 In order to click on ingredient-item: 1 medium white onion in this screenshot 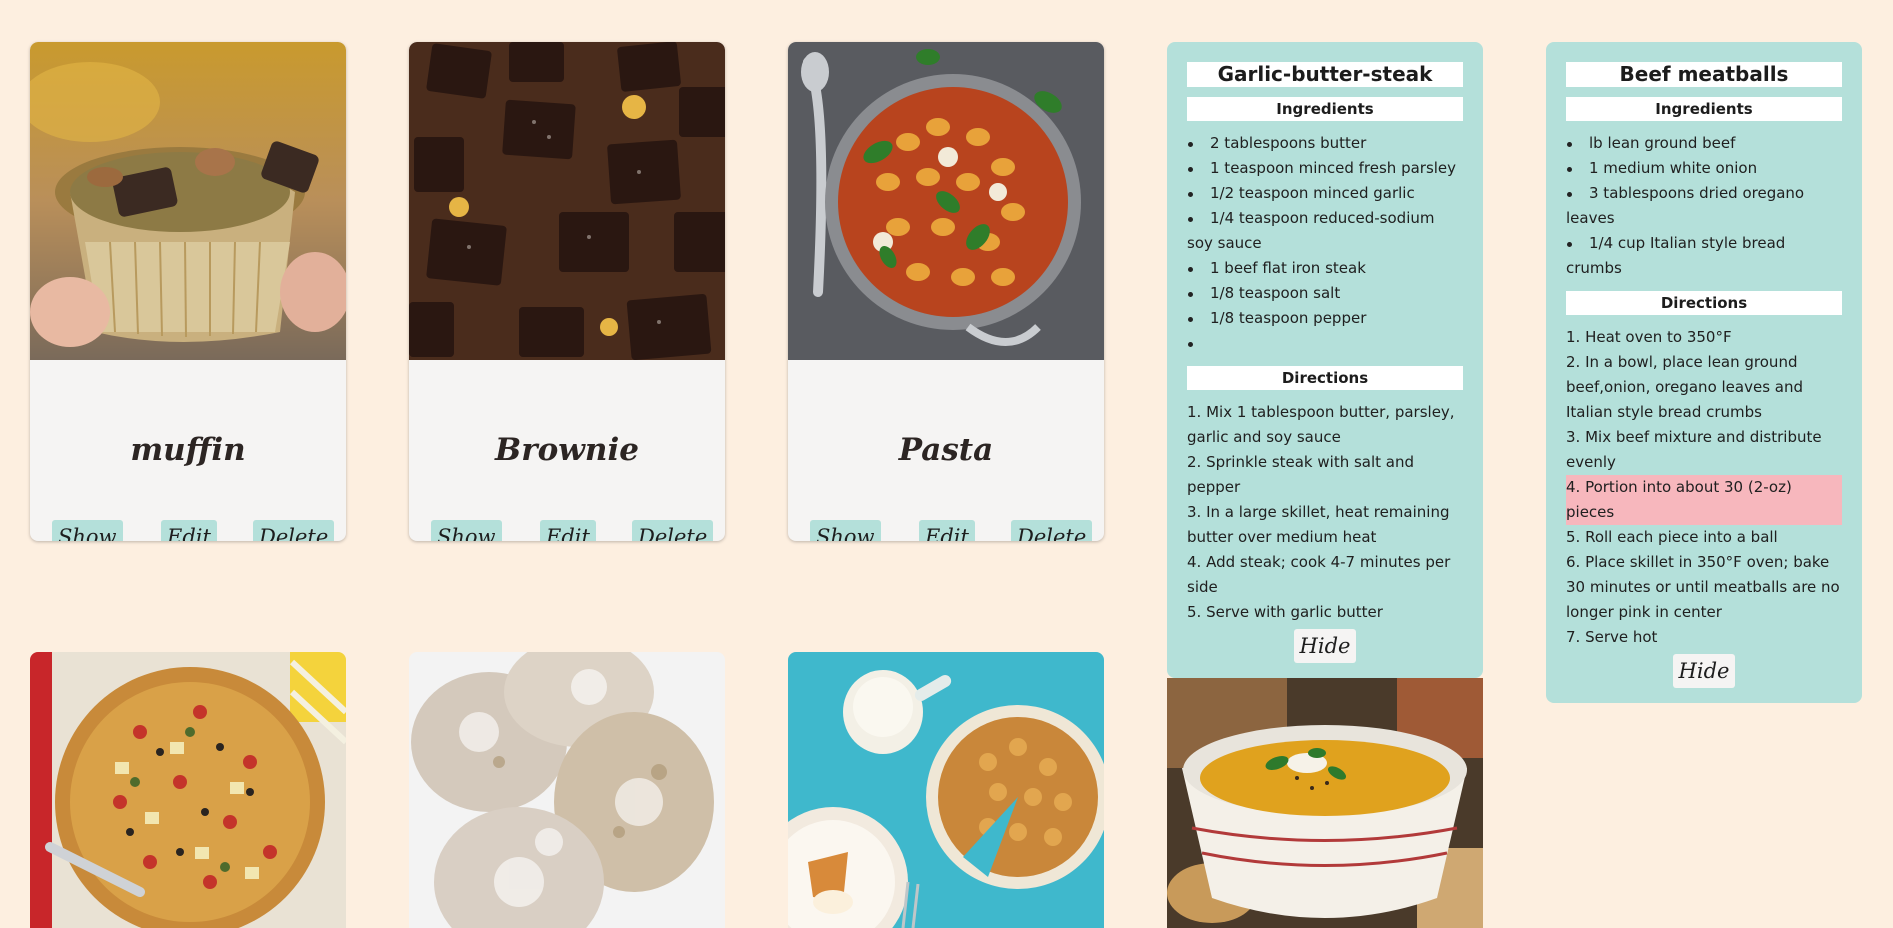, I will do `click(1704, 168)`.